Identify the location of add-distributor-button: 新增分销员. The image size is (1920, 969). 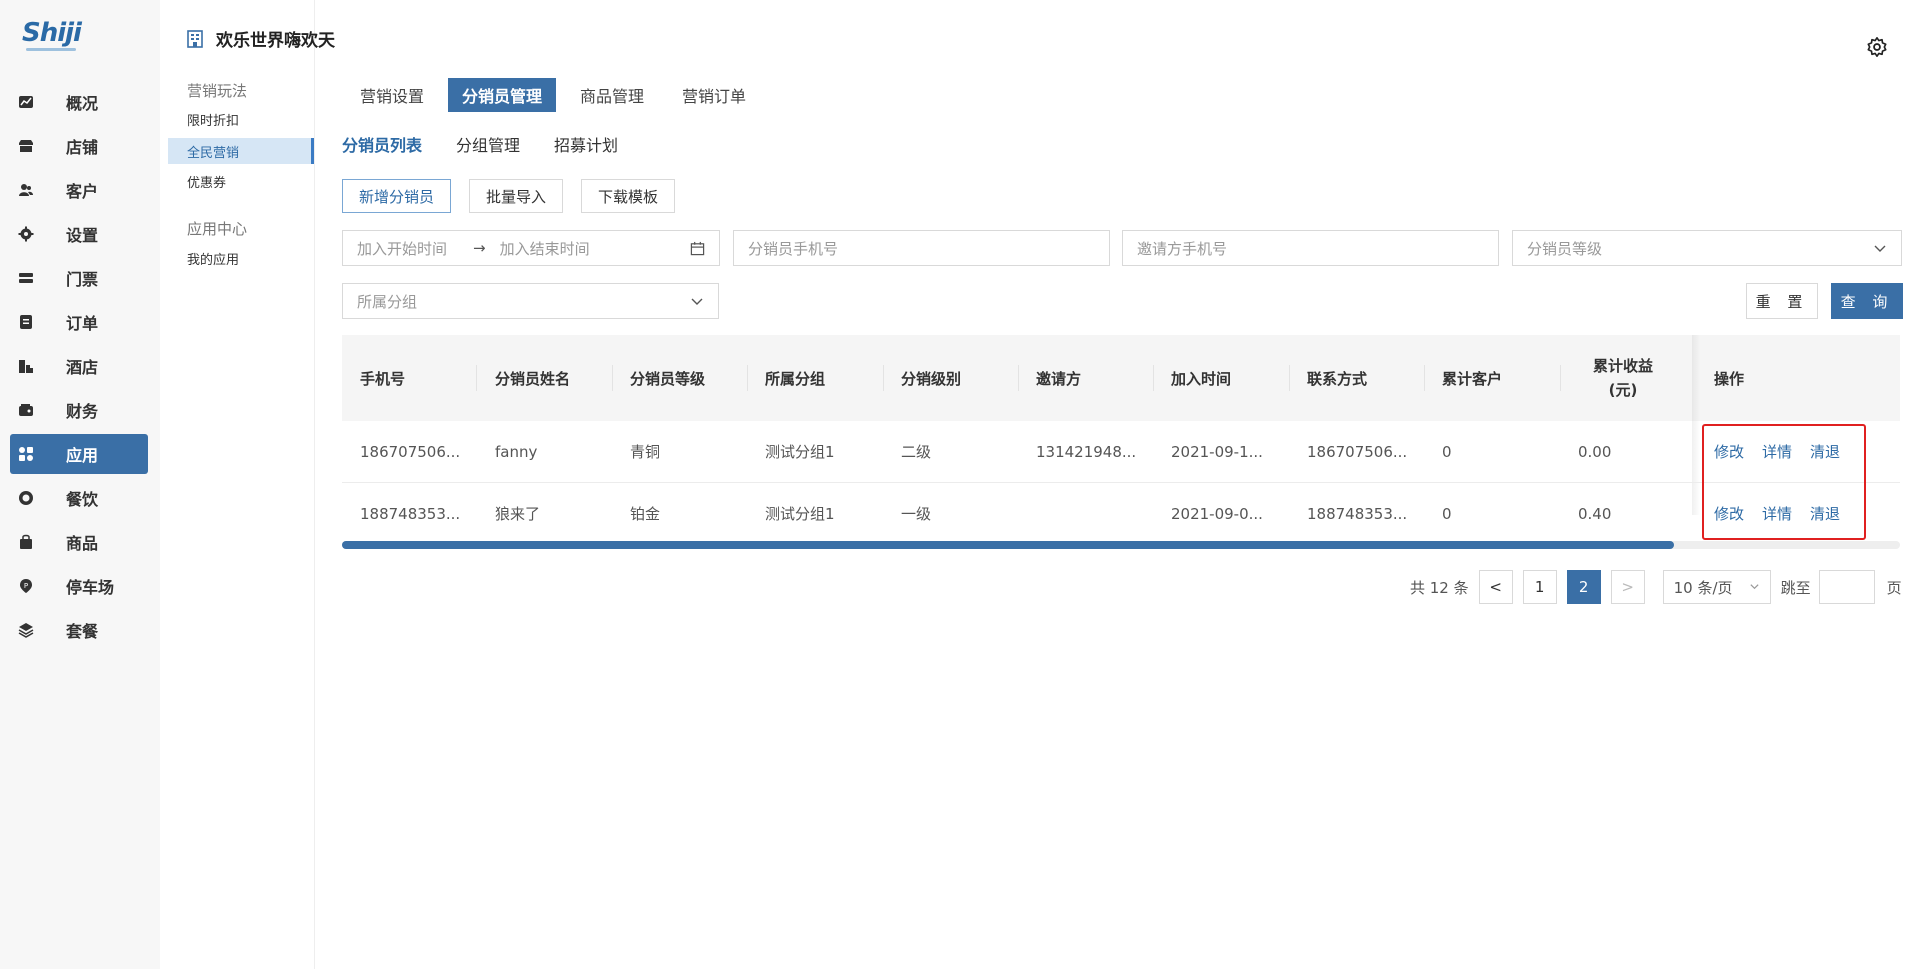
(397, 196).